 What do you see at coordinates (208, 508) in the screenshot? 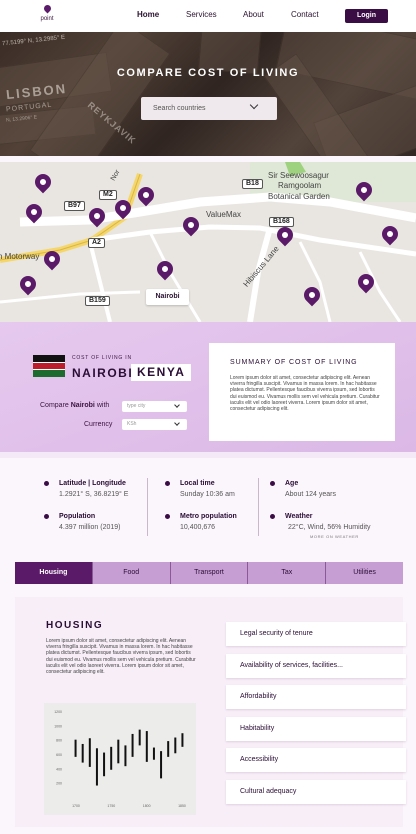
I see `city-stats` at bounding box center [208, 508].